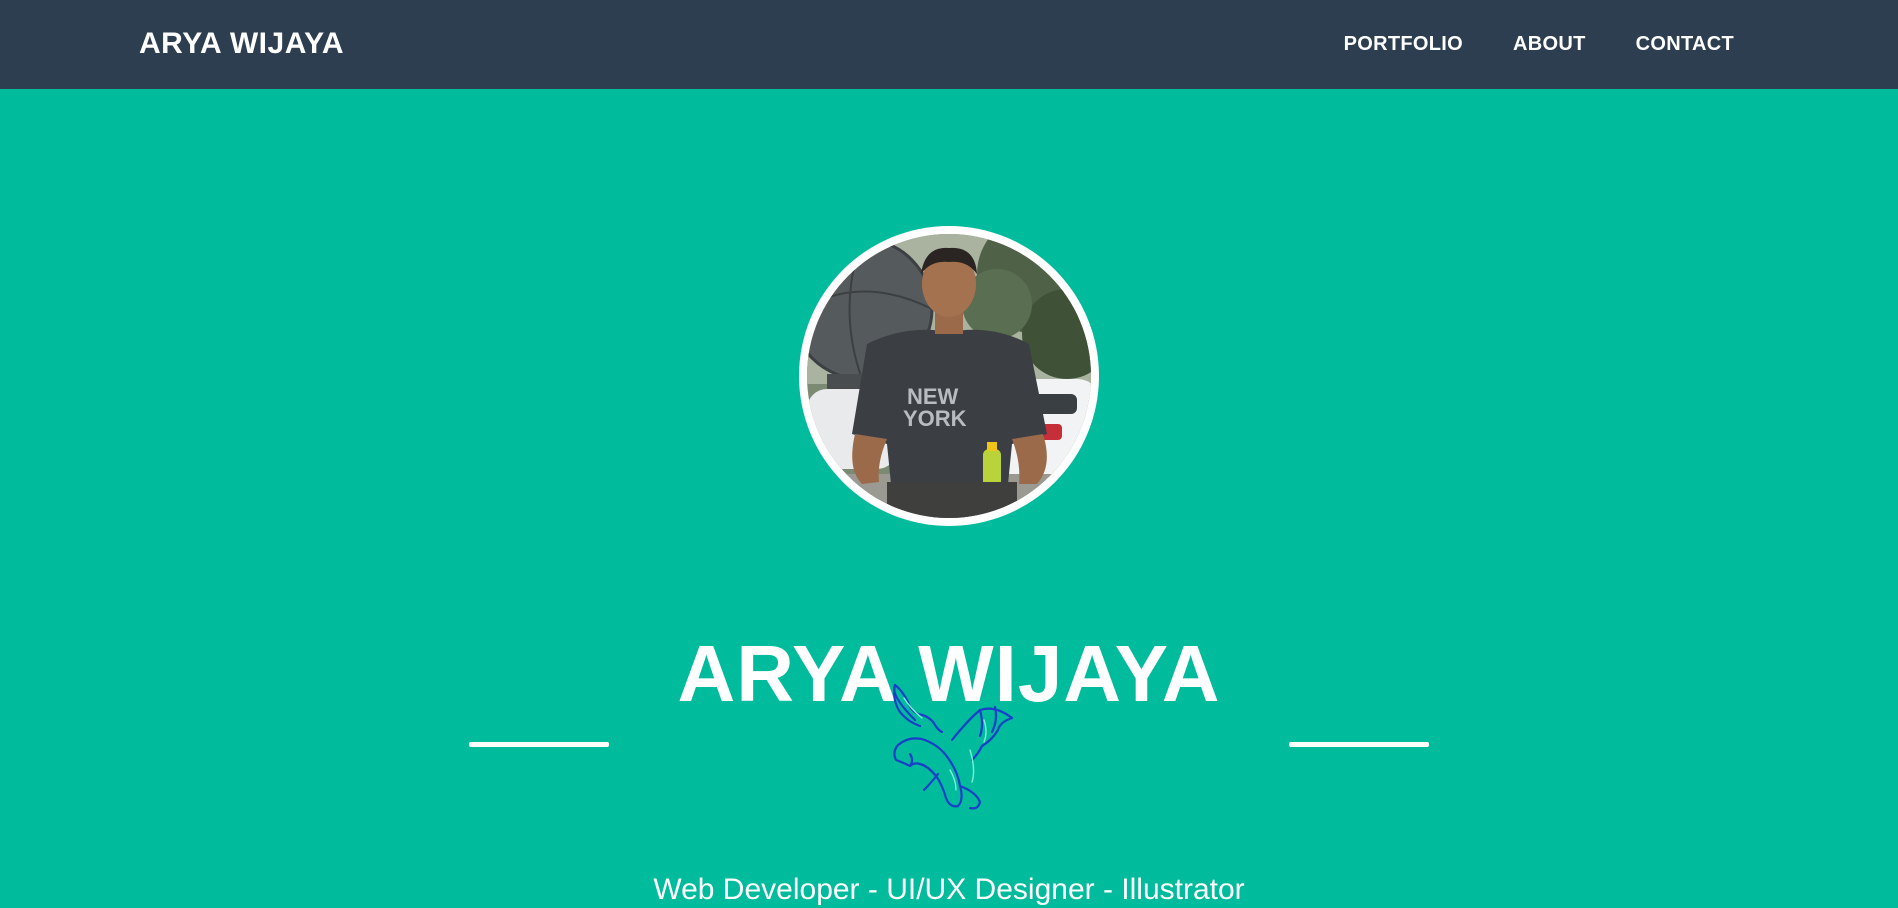 Image resolution: width=1898 pixels, height=908 pixels. What do you see at coordinates (241, 44) in the screenshot?
I see `brand-logo: ARYA WIJAYA` at bounding box center [241, 44].